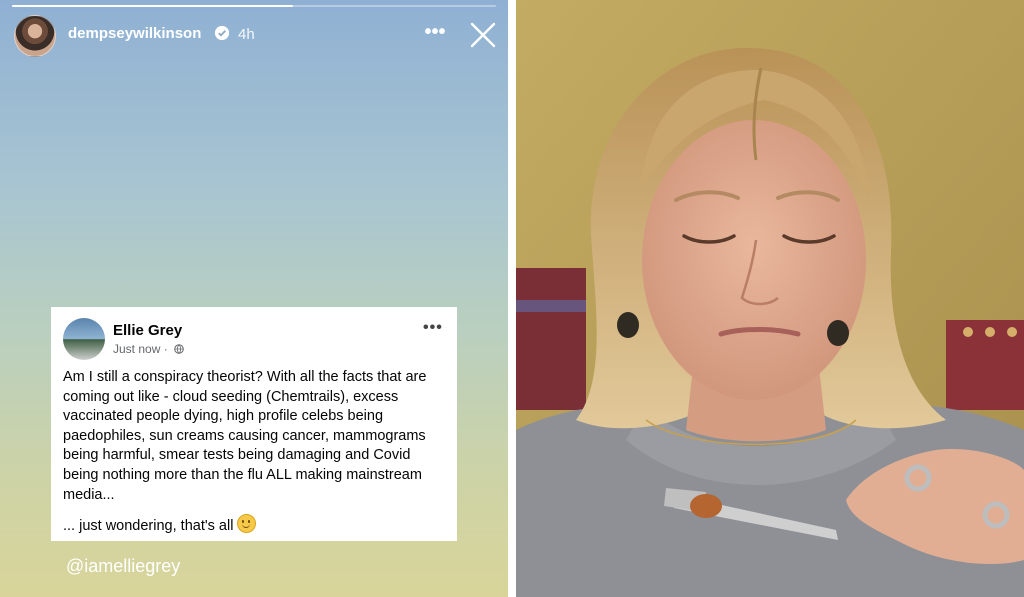 This screenshot has height=597, width=1024. I want to click on post-meta: Just now ·, so click(148, 349).